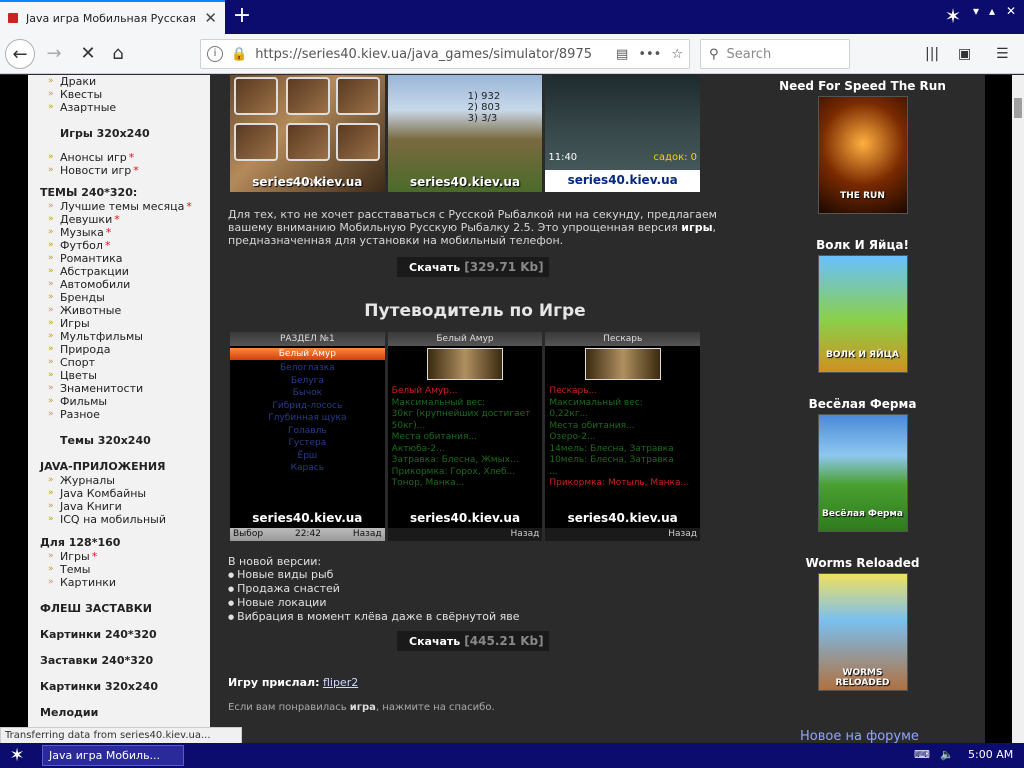  I want to click on game-cover: ВОЛК И ЯЙЦА, so click(862, 314).